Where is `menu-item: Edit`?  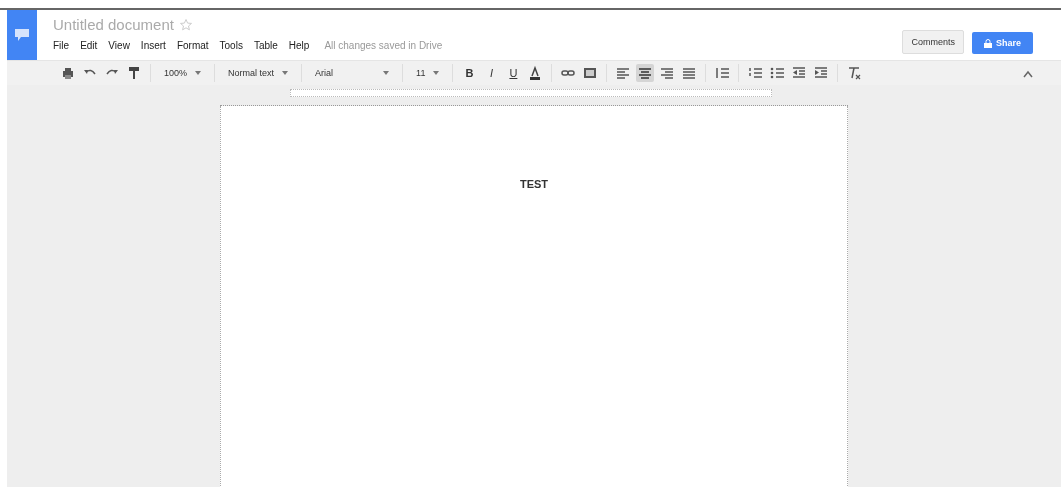 menu-item: Edit is located at coordinates (89, 45).